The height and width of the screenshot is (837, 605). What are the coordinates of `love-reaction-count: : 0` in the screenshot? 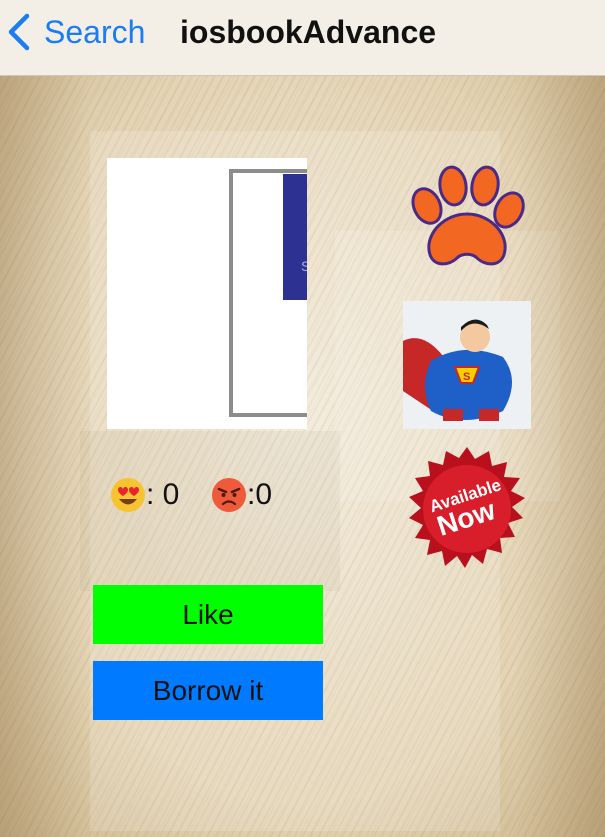 It's located at (144, 495).